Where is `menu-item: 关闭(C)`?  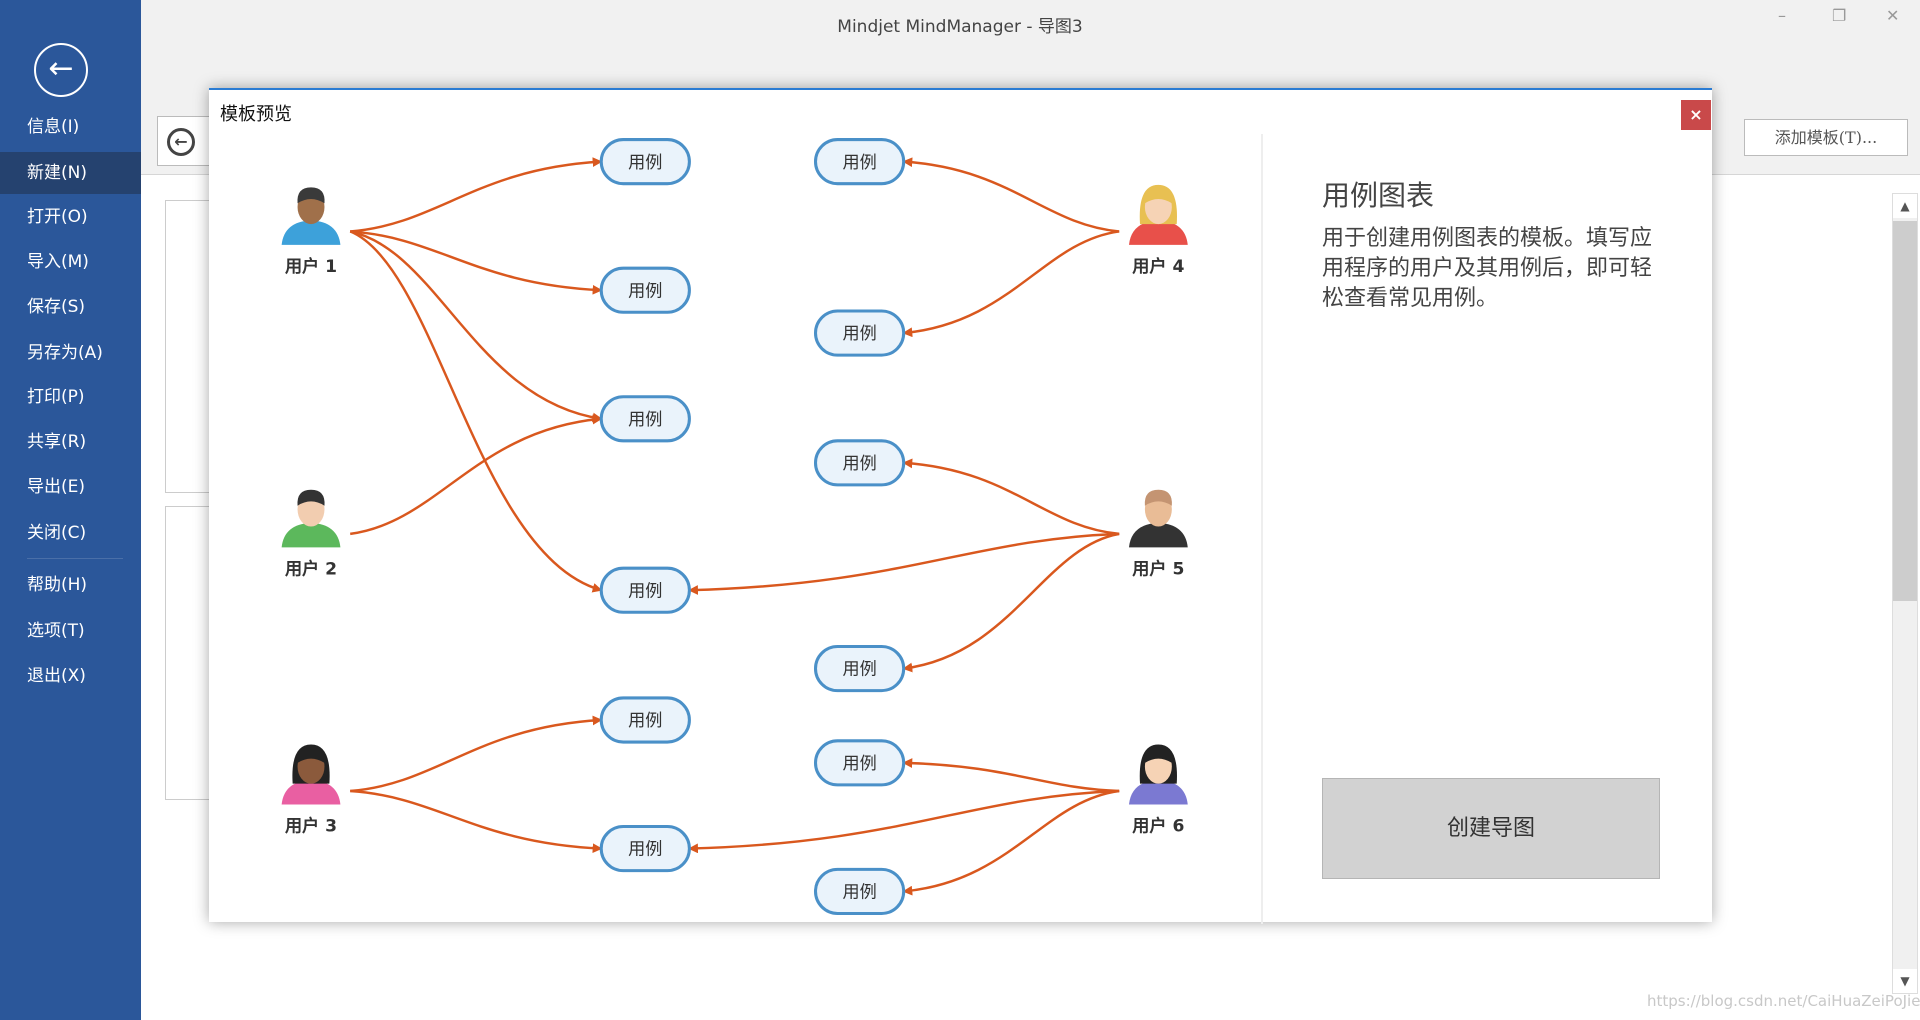 menu-item: 关闭(C) is located at coordinates (70, 533).